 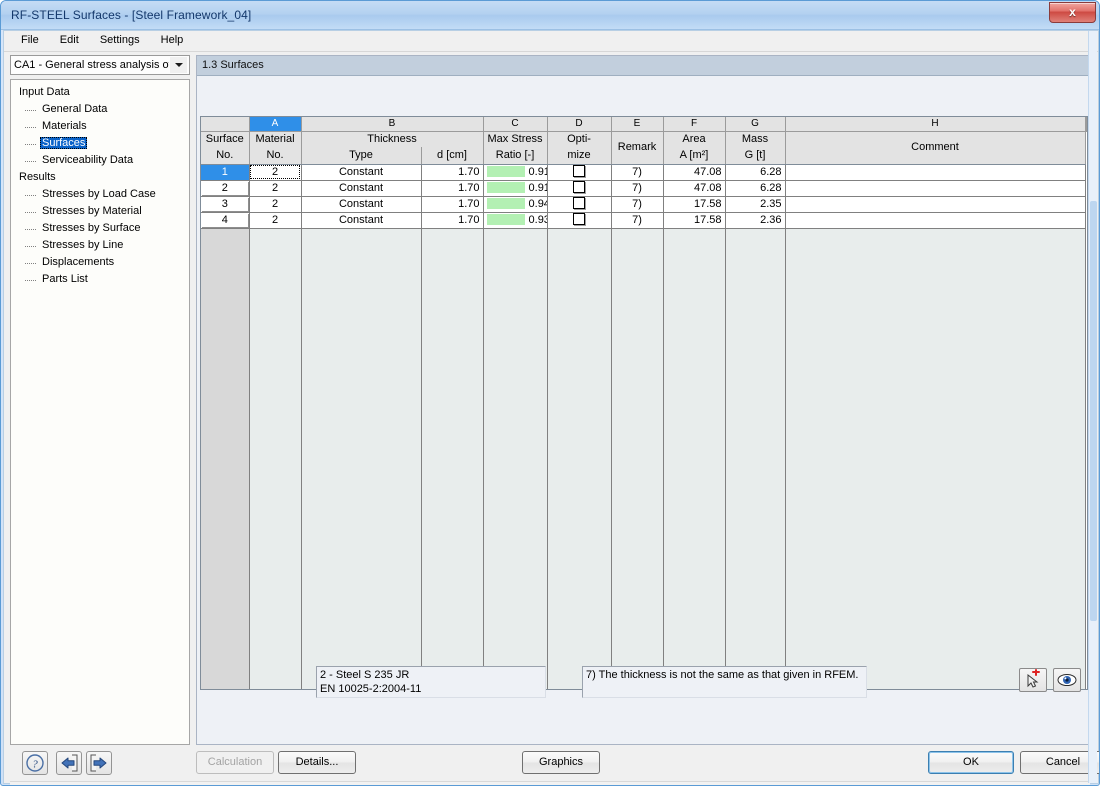 What do you see at coordinates (83, 245) in the screenshot?
I see `tree-item-stresses-by-line-label: Stresses by Line` at bounding box center [83, 245].